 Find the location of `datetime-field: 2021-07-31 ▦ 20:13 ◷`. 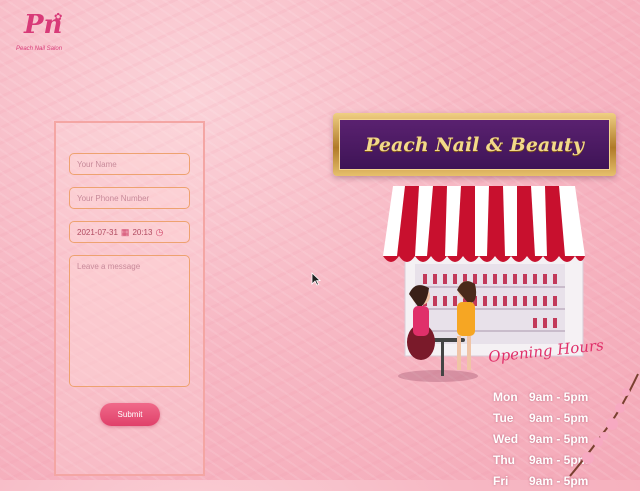

datetime-field: 2021-07-31 ▦ 20:13 ◷ is located at coordinates (129, 232).